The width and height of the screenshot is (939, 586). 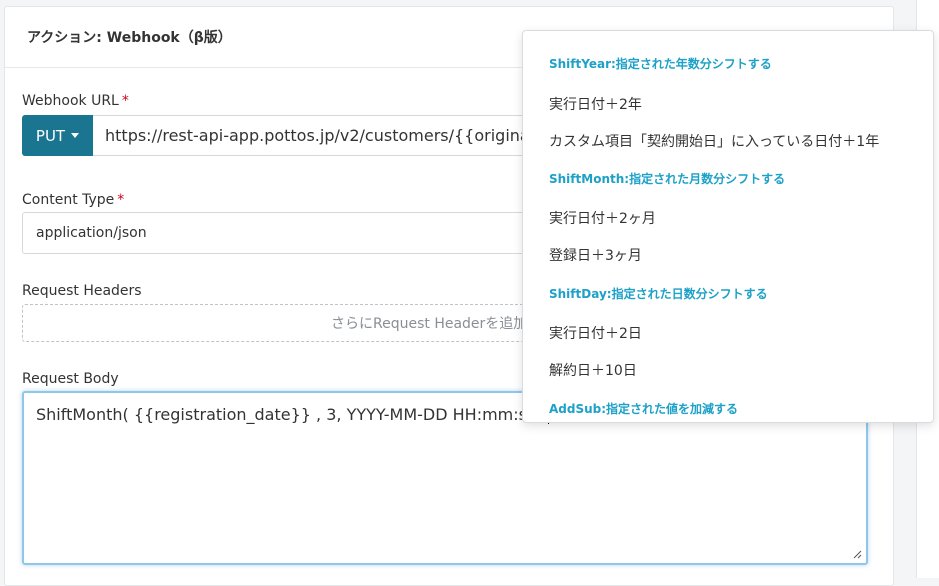 I want to click on suggestion-item: カスタム項目「契約開始日」に入っている日付＋1年, so click(x=714, y=141).